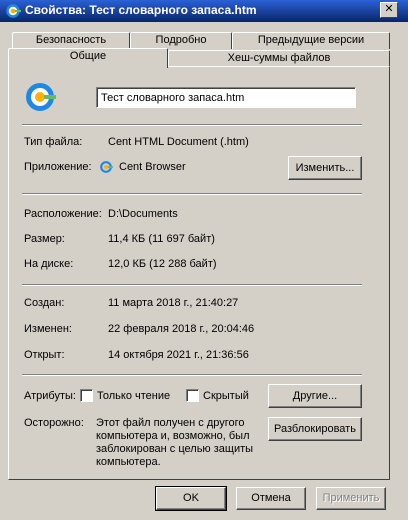  What do you see at coordinates (44, 355) in the screenshot?
I see `opened-label: Открыт:` at bounding box center [44, 355].